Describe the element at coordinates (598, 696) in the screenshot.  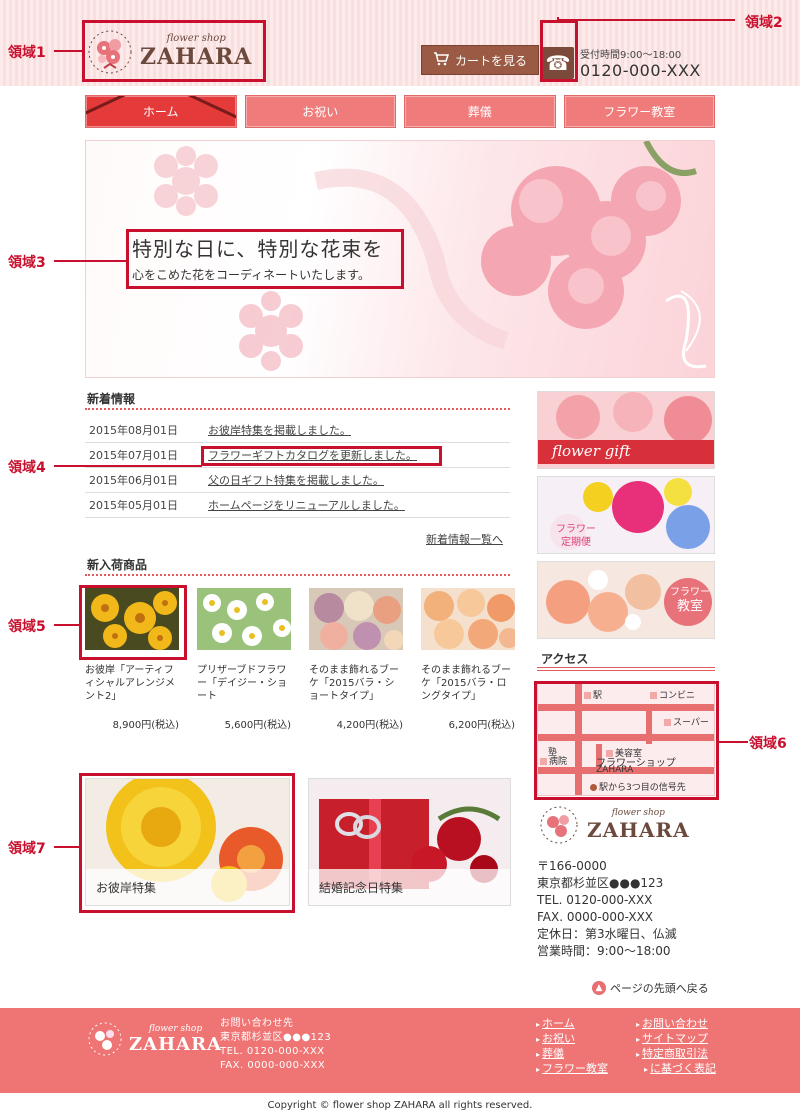
I see `map-station-label: 駅` at that location.